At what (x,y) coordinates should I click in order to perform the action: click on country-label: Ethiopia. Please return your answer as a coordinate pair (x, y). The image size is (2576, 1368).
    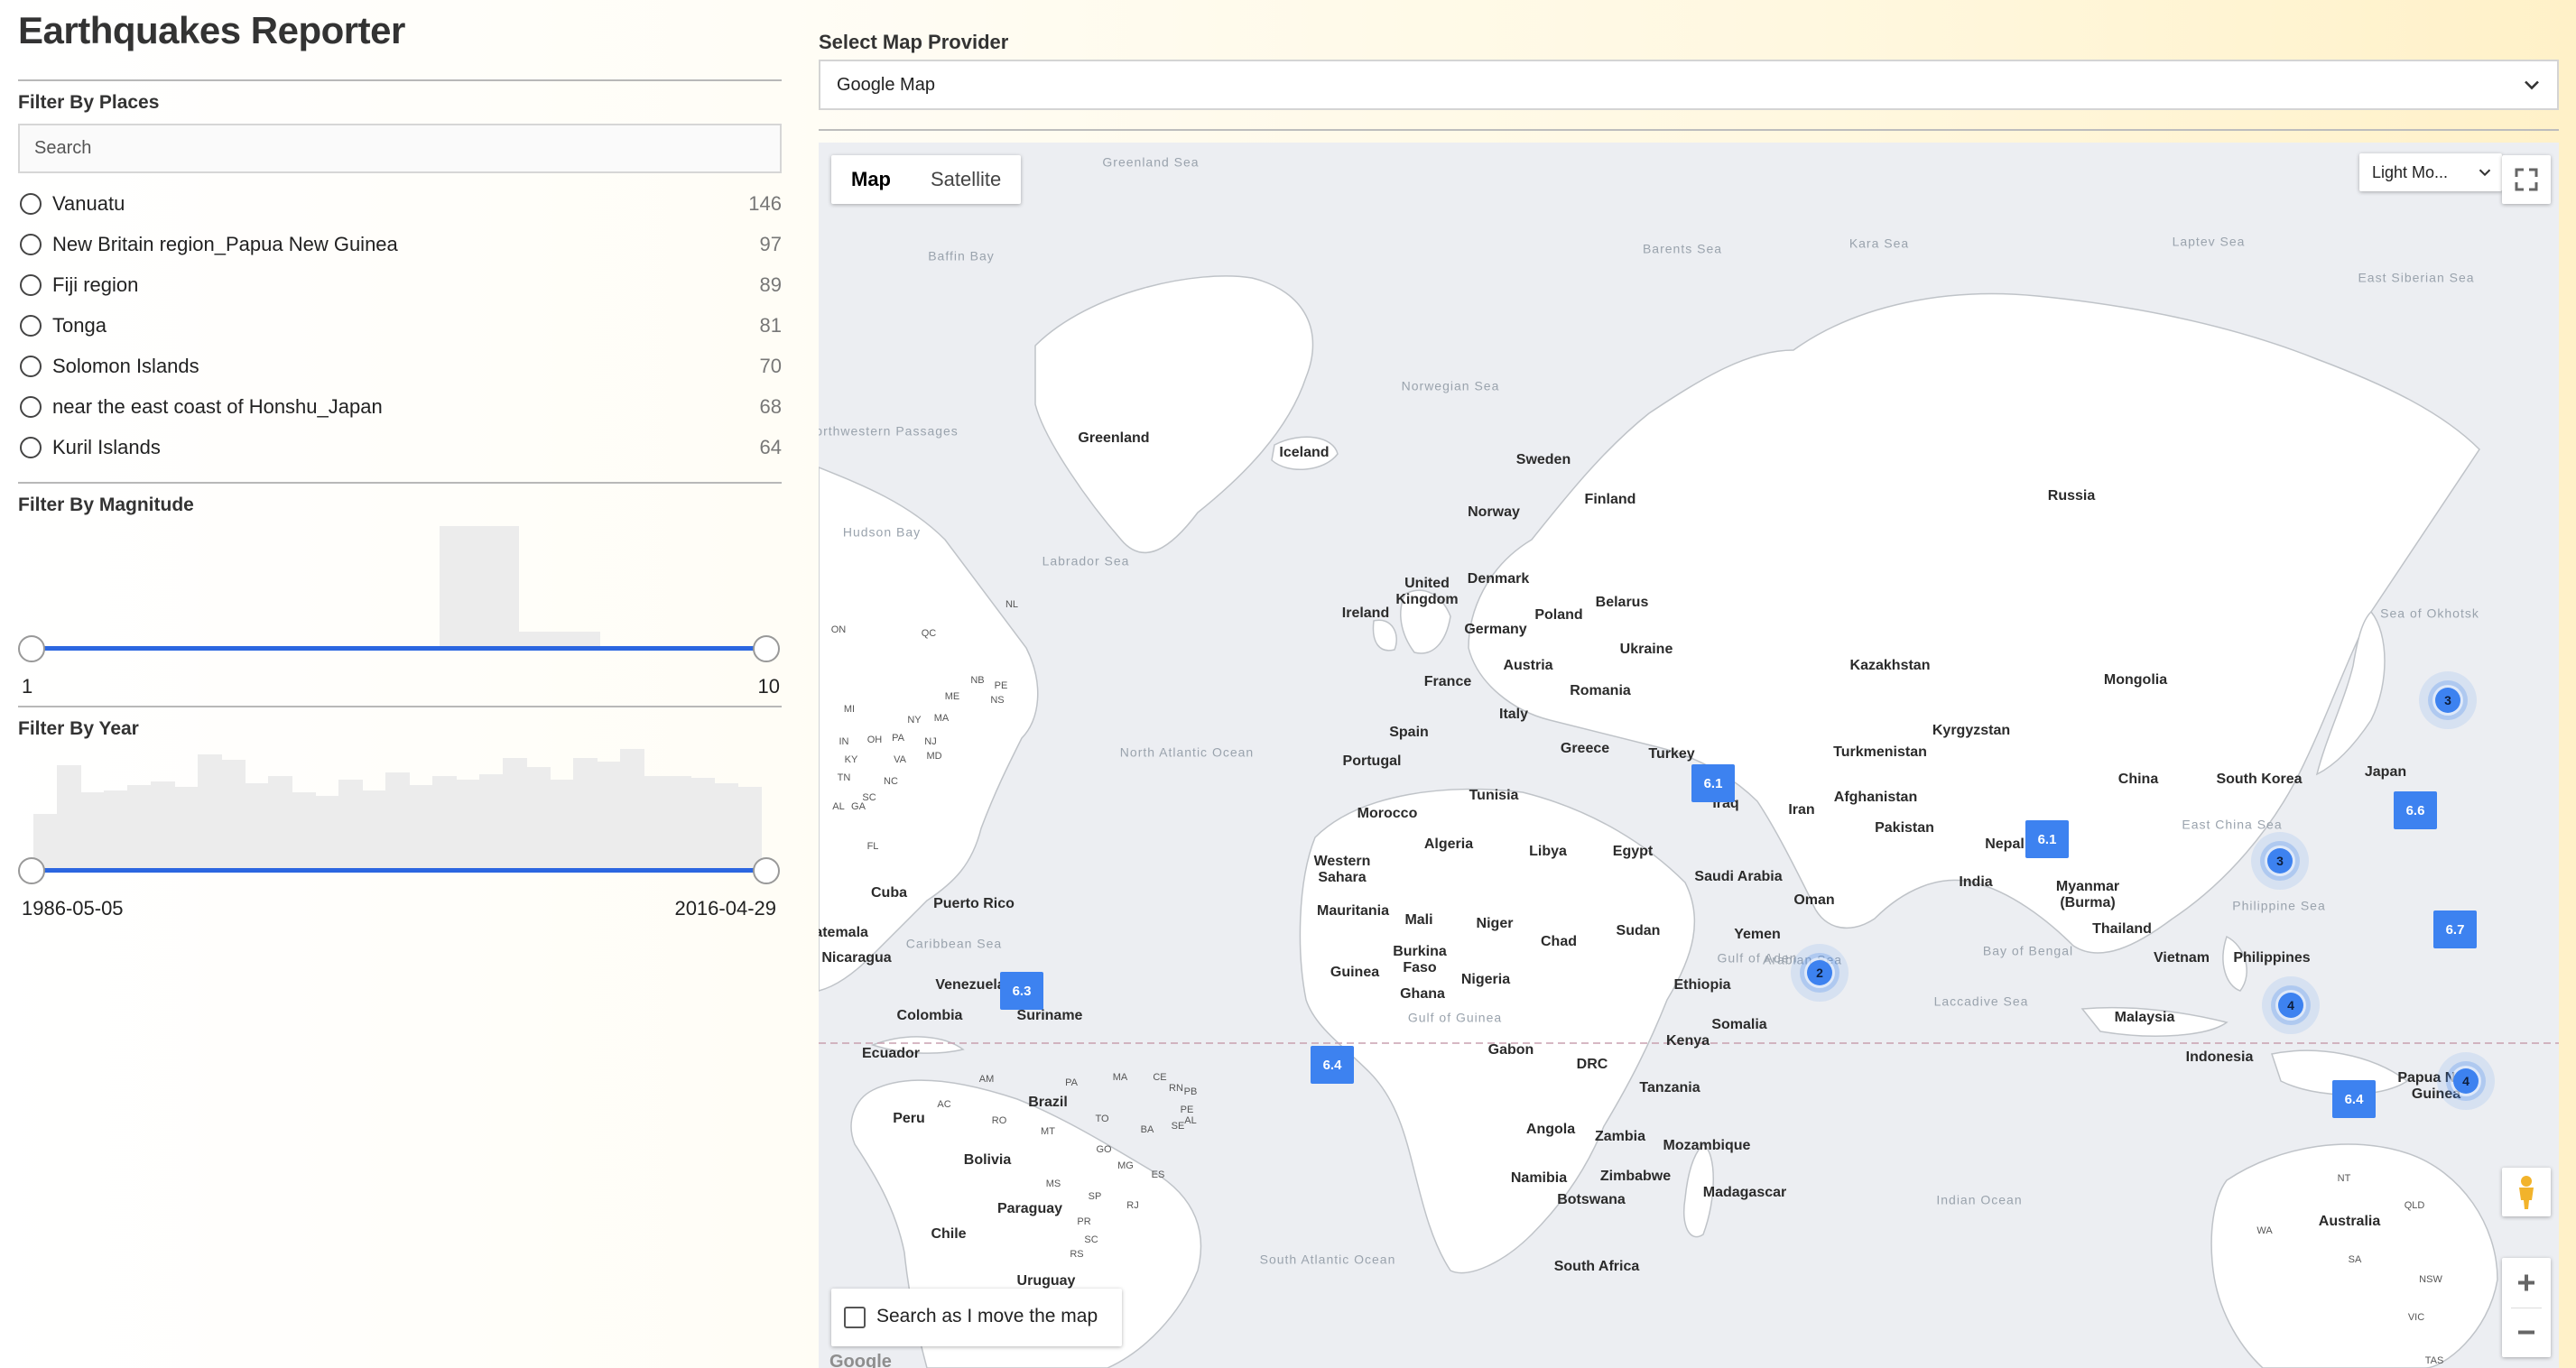
    Looking at the image, I should click on (1702, 985).